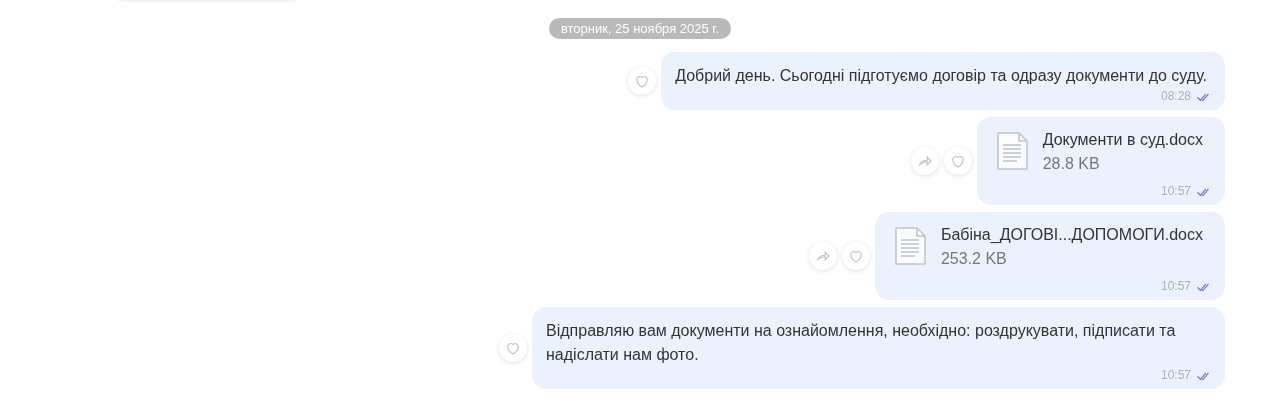 The image size is (1280, 402). What do you see at coordinates (861, 343) in the screenshot?
I see `message-text: Відправляю вам документи на ознайомлення, необхідно: роздрукувати, підписати та надіслати нам фото.` at bounding box center [861, 343].